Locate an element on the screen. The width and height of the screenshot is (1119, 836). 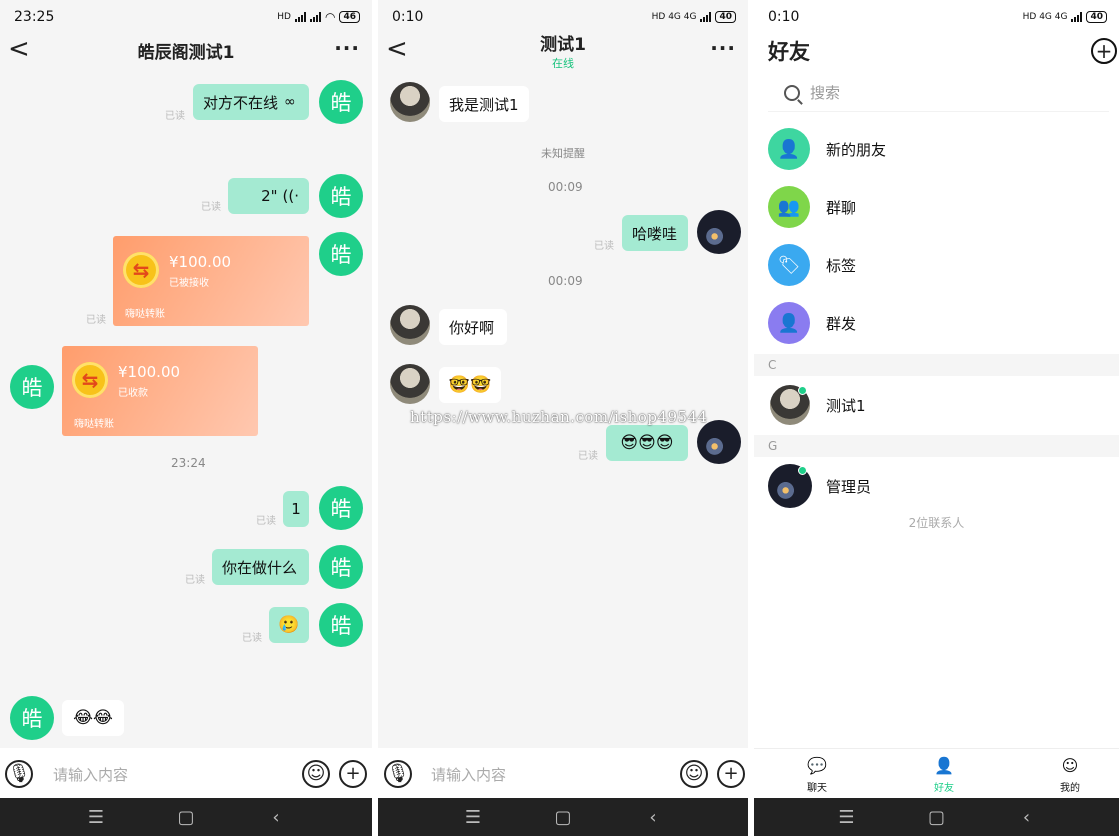
wifi-icon: ◠ is located at coordinates (330, 17).